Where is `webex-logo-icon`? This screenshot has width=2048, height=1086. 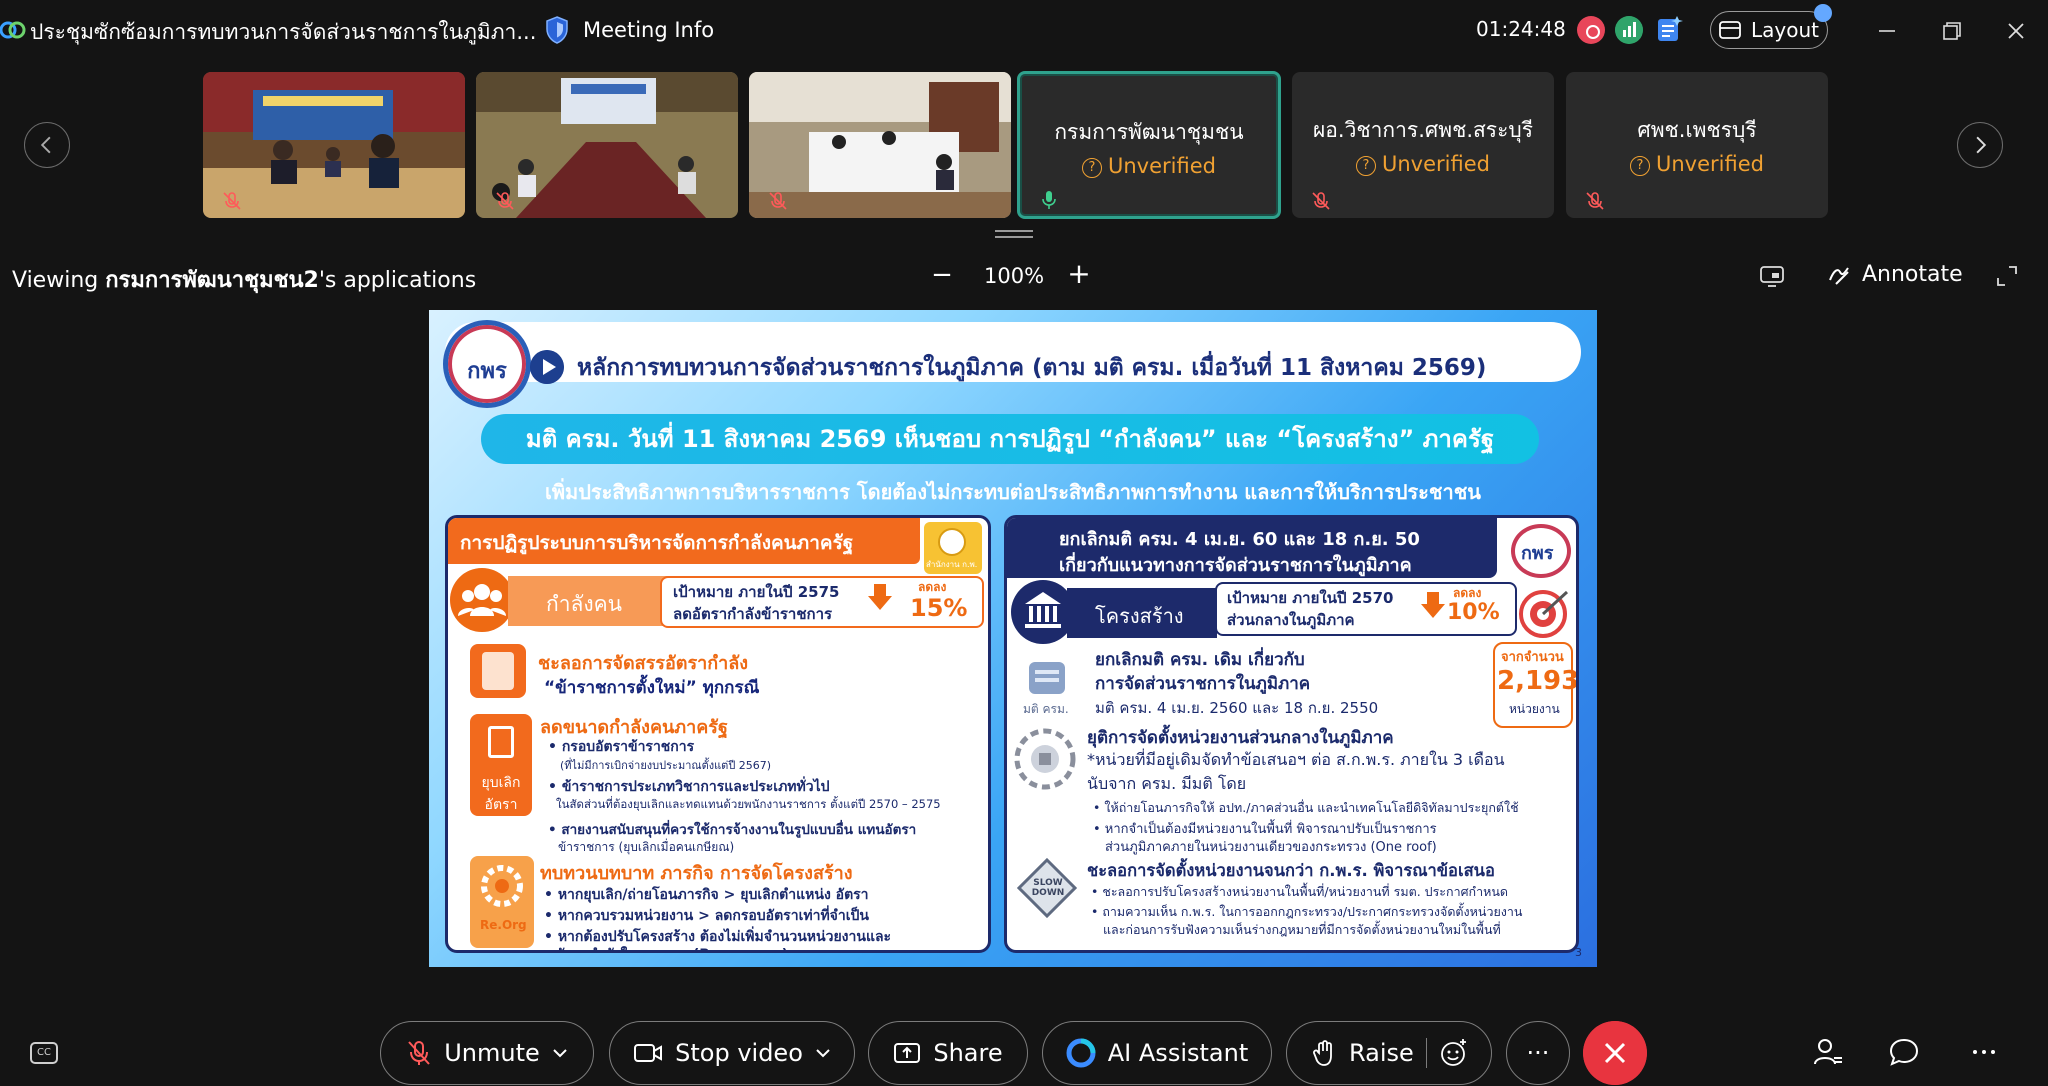 webex-logo-icon is located at coordinates (13, 30).